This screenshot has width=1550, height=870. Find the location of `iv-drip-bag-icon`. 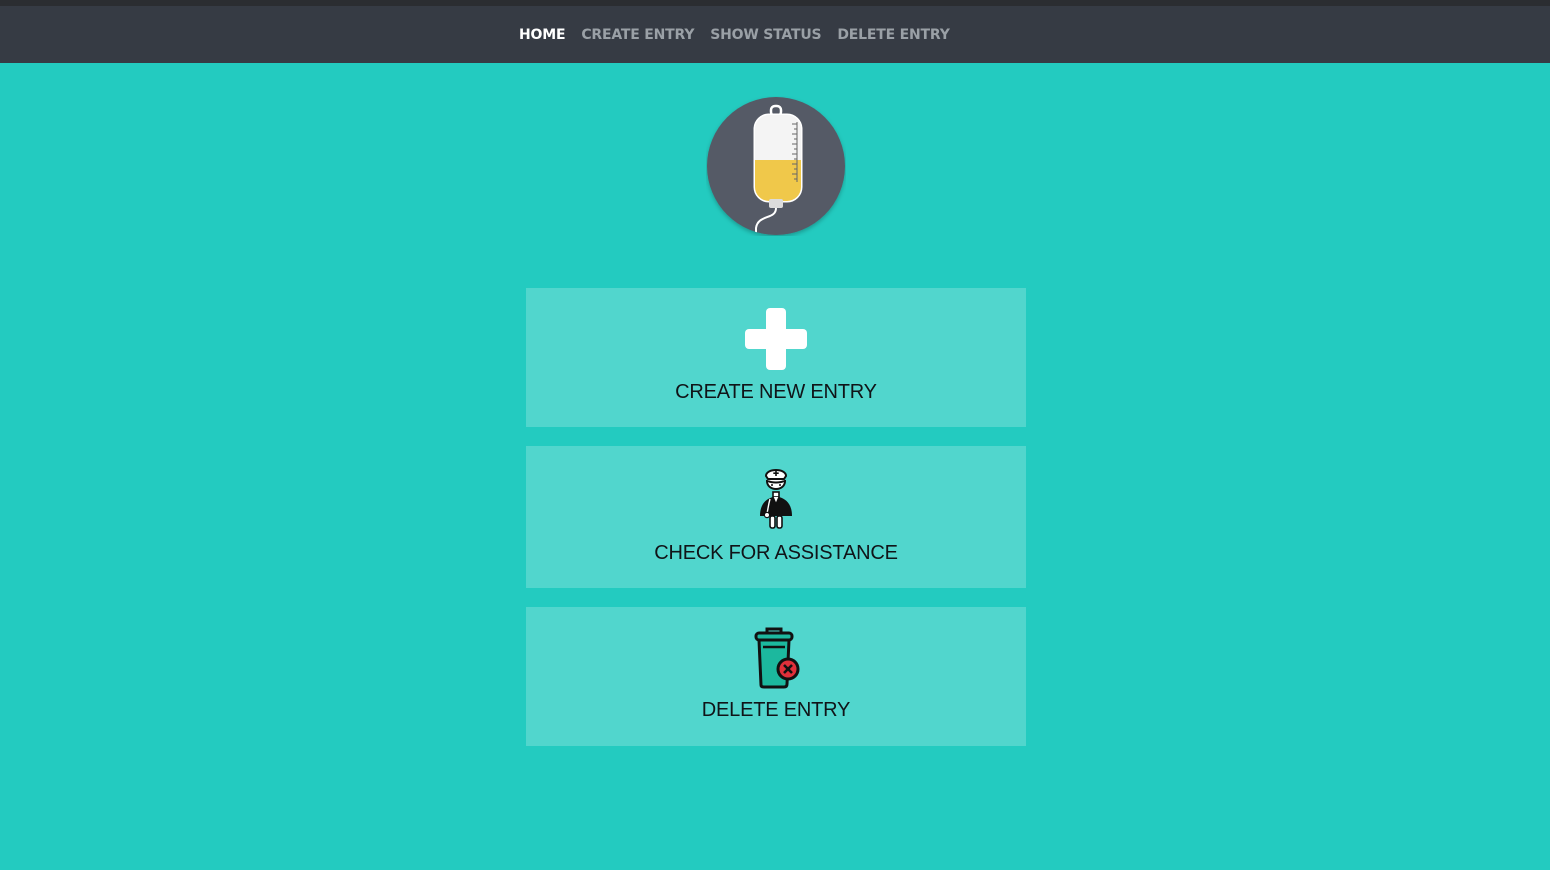

iv-drip-bag-icon is located at coordinates (776, 166).